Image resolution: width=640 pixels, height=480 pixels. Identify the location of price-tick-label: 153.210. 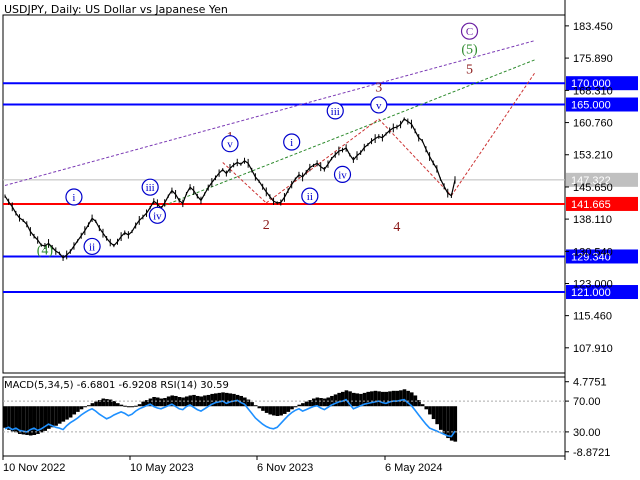
(593, 156).